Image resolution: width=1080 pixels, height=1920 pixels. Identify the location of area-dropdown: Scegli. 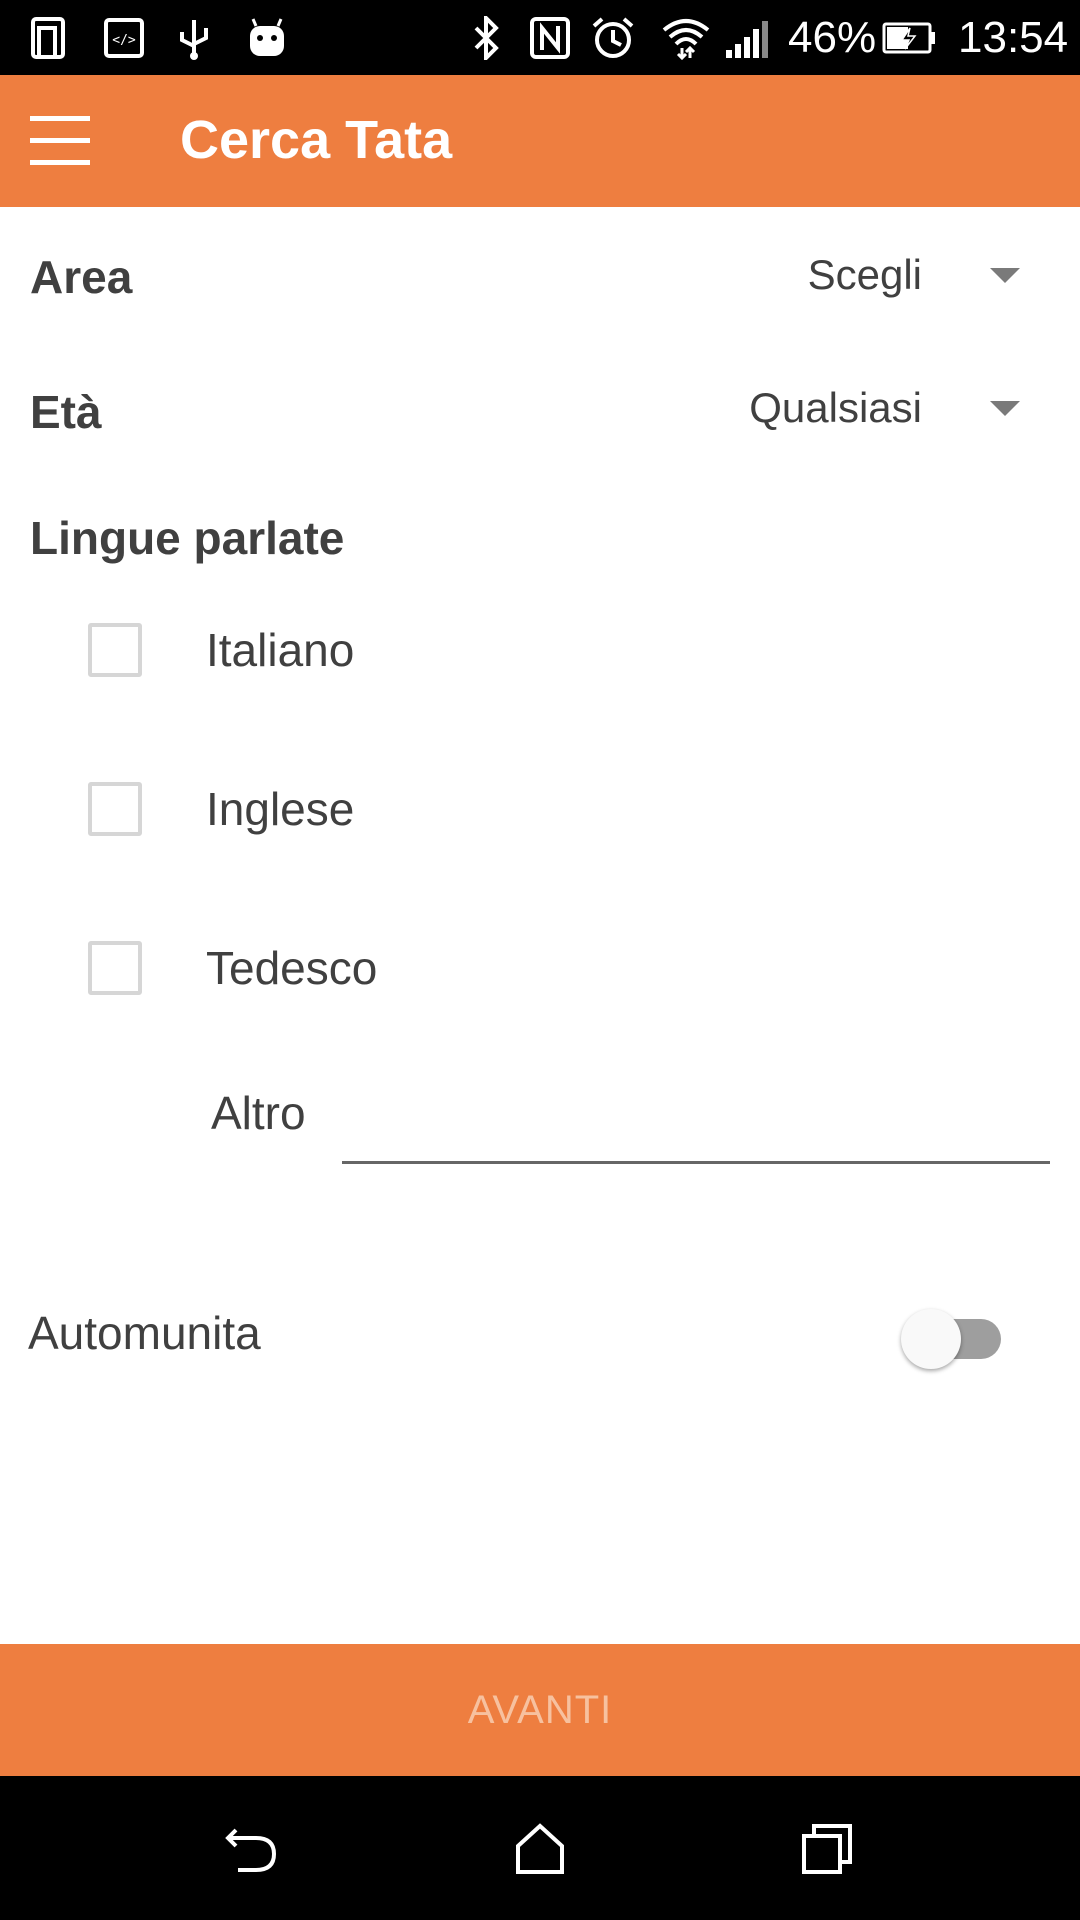
(914, 275).